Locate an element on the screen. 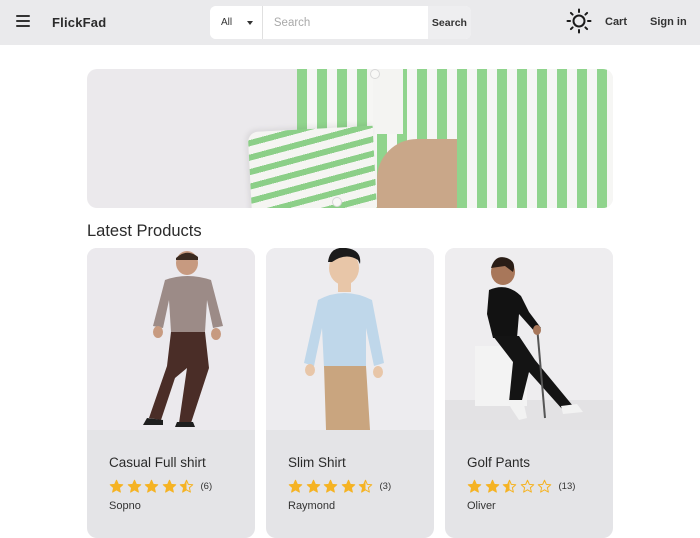 The image size is (700, 538). product-card: Golf Pants (13) Oliver is located at coordinates (529, 393).